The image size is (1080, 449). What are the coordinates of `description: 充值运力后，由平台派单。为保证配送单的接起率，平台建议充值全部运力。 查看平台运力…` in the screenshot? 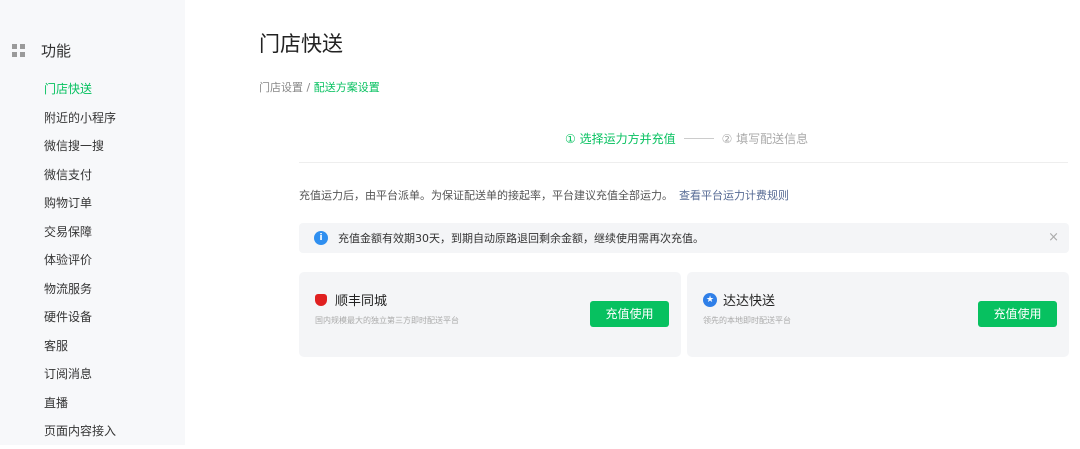 It's located at (544, 195).